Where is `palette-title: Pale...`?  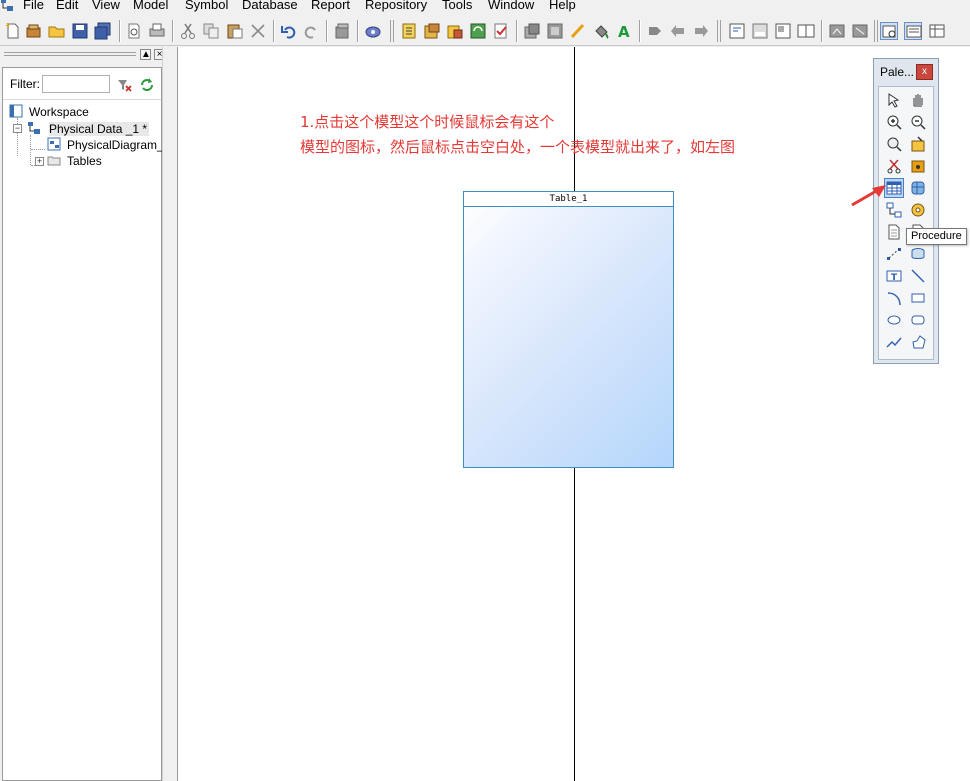 palette-title: Pale... is located at coordinates (897, 72).